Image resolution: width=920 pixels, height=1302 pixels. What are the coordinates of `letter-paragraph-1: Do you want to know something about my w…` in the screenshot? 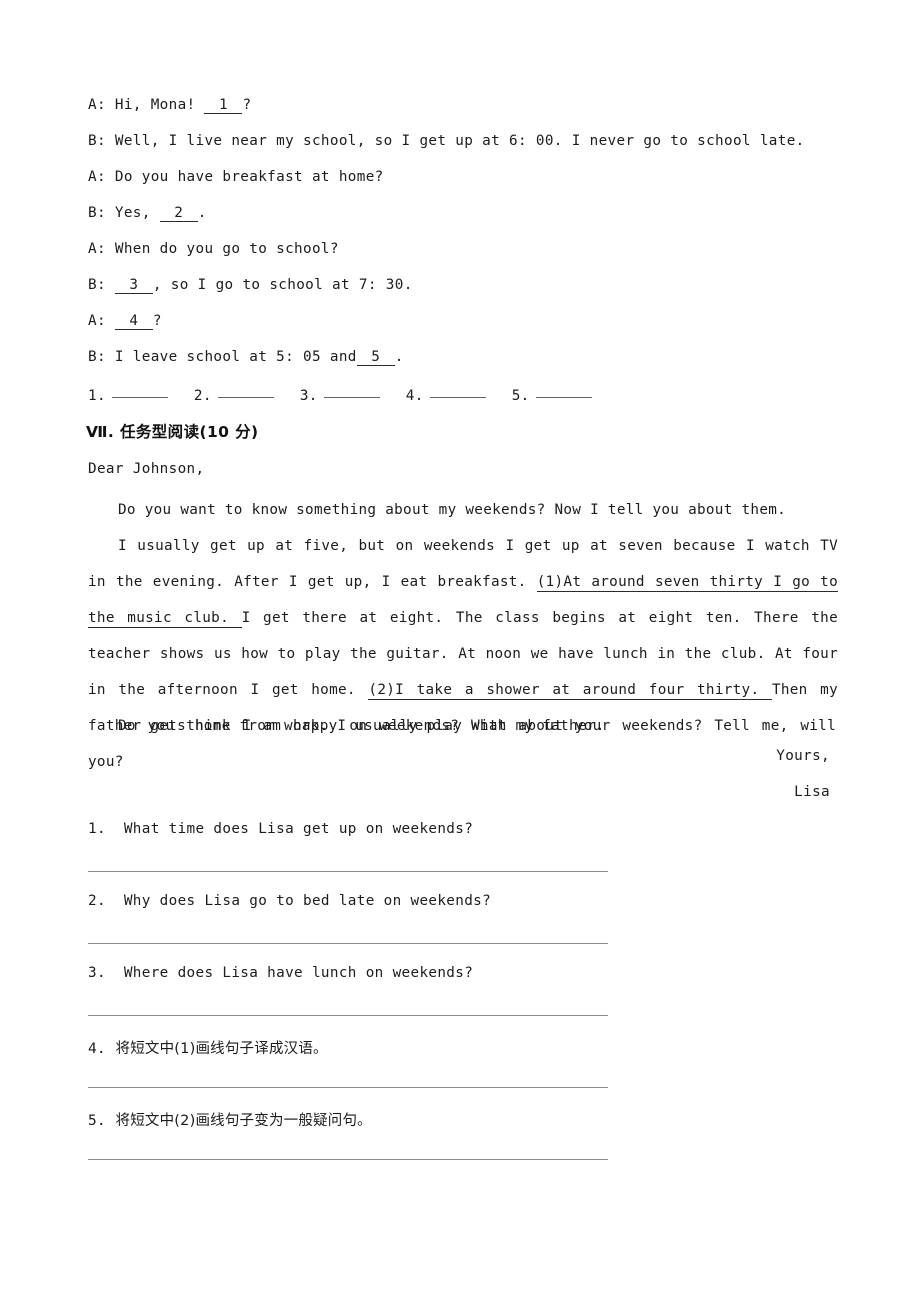 It's located at (452, 510).